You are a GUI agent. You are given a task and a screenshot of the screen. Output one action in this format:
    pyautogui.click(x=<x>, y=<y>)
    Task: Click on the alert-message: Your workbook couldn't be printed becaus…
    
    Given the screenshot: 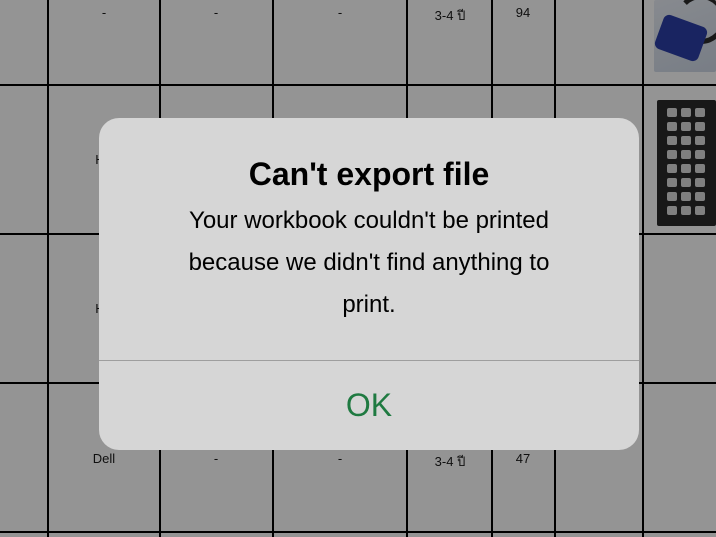 What is the action you would take?
    pyautogui.click(x=369, y=263)
    